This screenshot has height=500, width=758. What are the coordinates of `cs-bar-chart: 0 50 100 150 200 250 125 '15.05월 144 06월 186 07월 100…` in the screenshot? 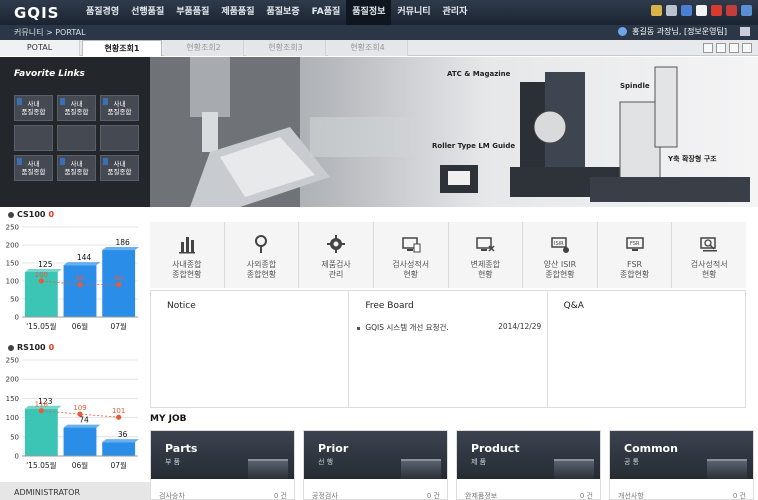 It's located at (73, 277).